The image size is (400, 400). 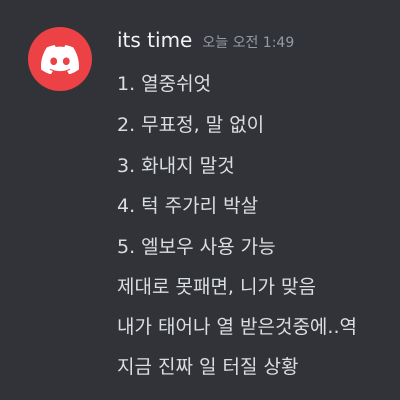 What do you see at coordinates (196, 247) in the screenshot?
I see `message-line: 5. 엘보우 사용 가능` at bounding box center [196, 247].